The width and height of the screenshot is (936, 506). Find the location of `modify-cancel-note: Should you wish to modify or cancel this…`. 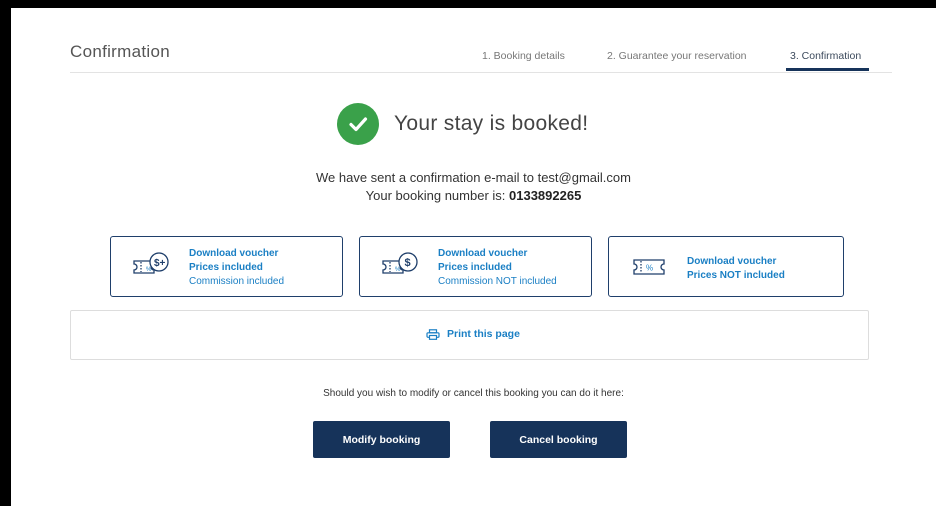

modify-cancel-note: Should you wish to modify or cancel this… is located at coordinates (473, 393).